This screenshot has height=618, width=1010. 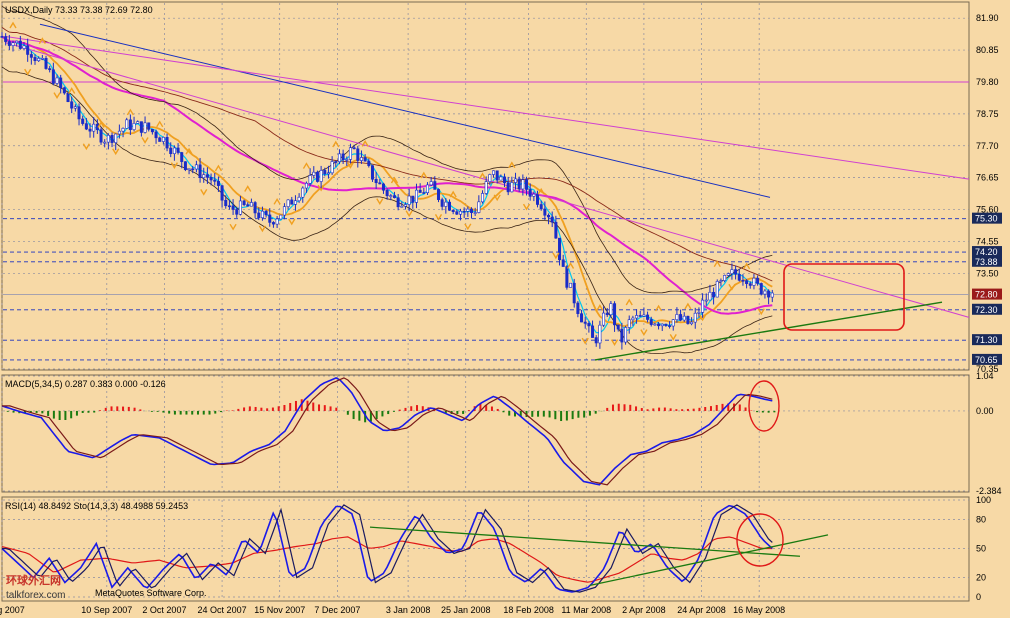 I want to click on x-tick-label: 10 Sep 2007, so click(x=106, y=610).